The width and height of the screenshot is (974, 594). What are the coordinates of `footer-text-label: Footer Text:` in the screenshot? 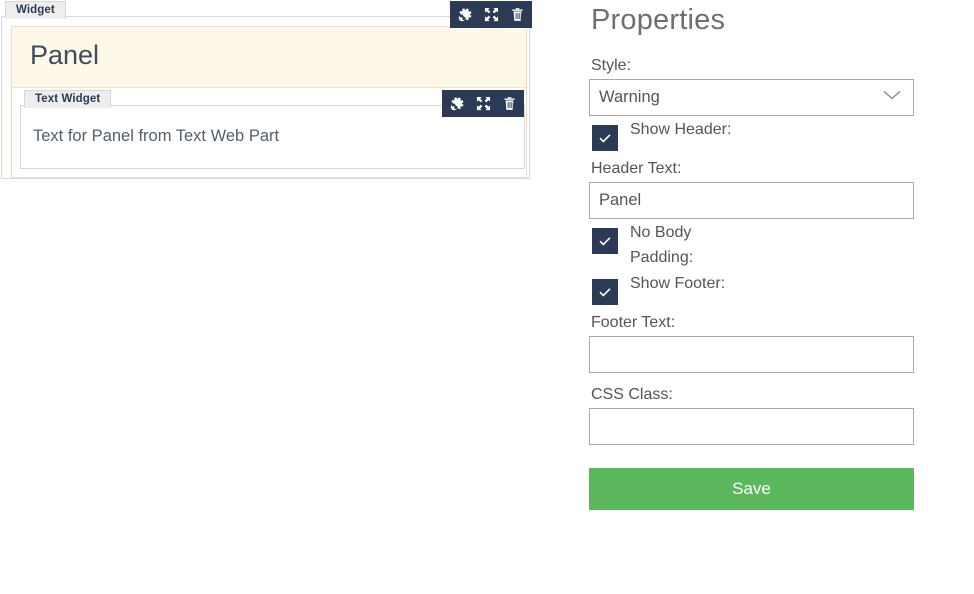 It's located at (633, 323).